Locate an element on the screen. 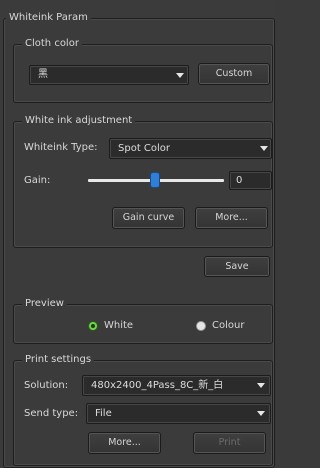 The height and width of the screenshot is (468, 320). white-radio is located at coordinates (93, 326).